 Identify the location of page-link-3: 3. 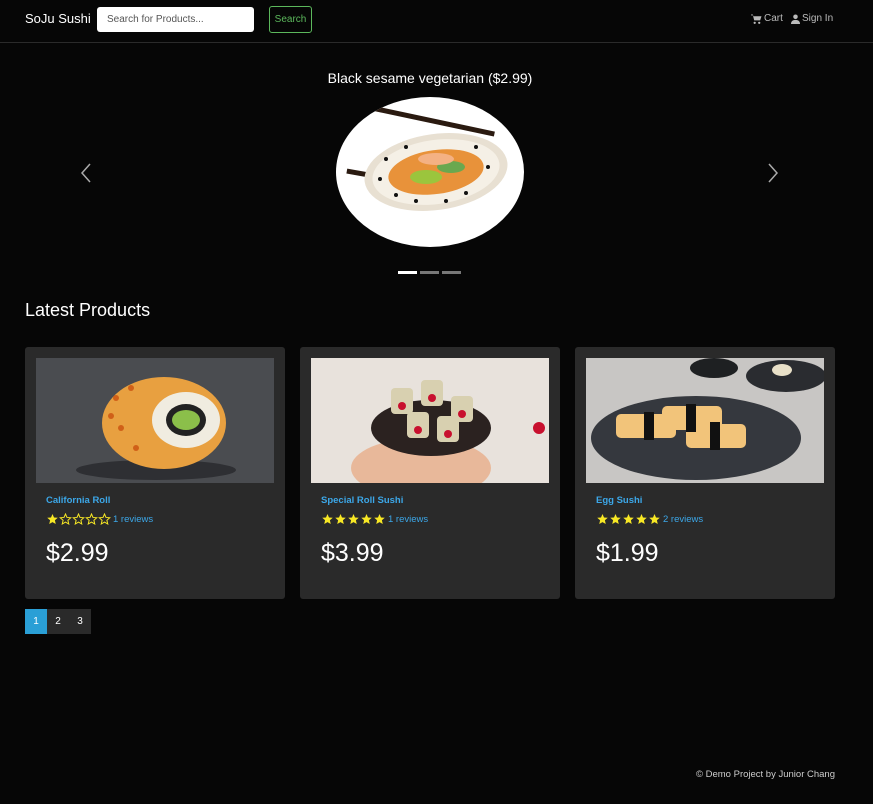
(80, 621).